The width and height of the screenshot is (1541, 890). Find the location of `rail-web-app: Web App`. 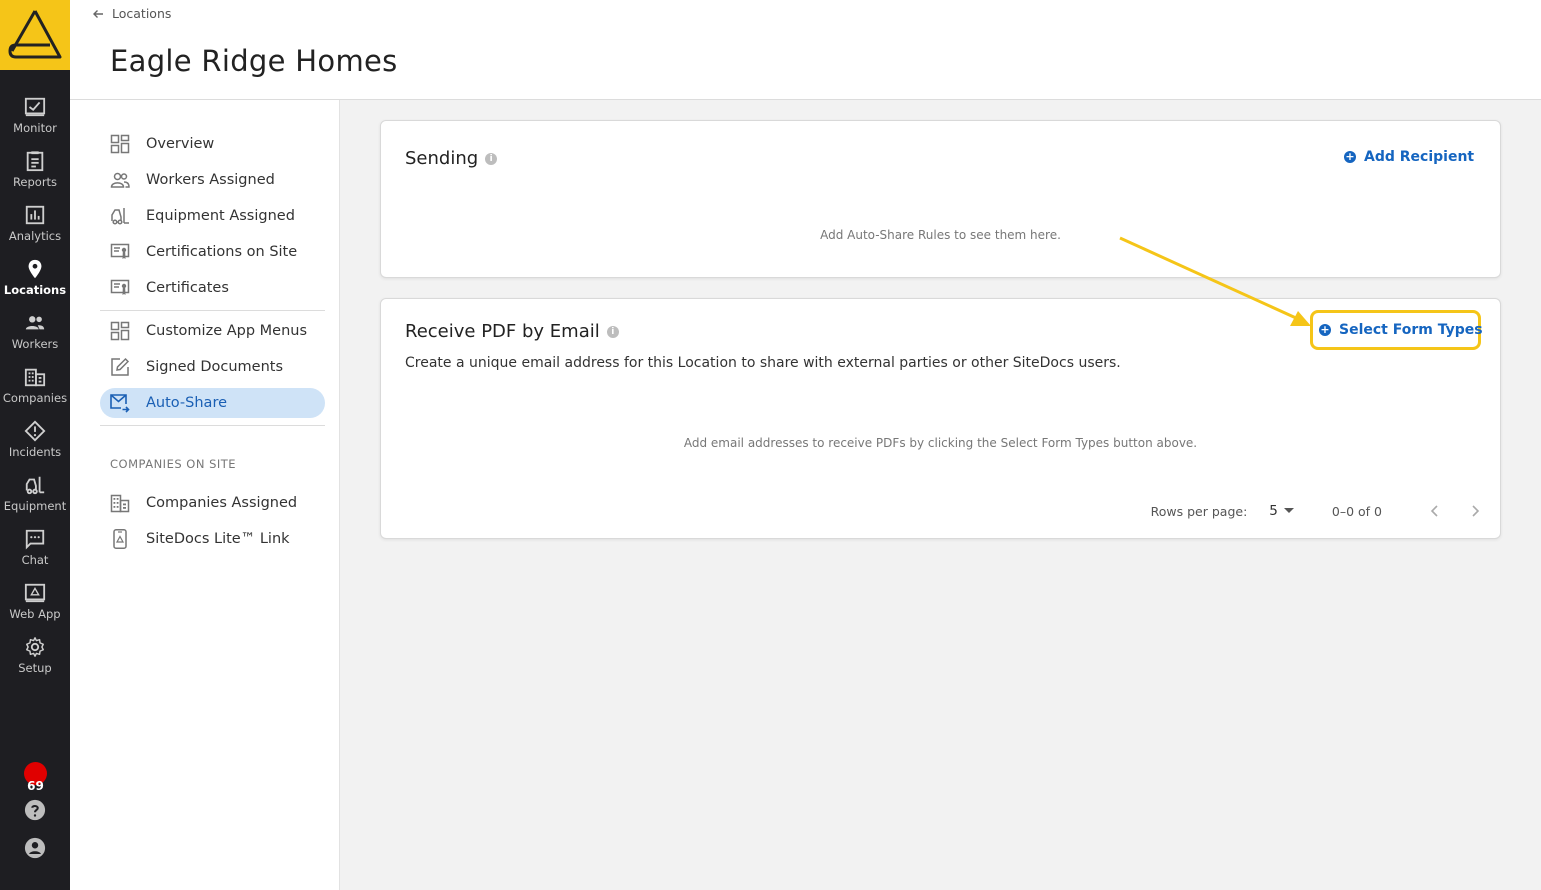

rail-web-app: Web App is located at coordinates (35, 603).